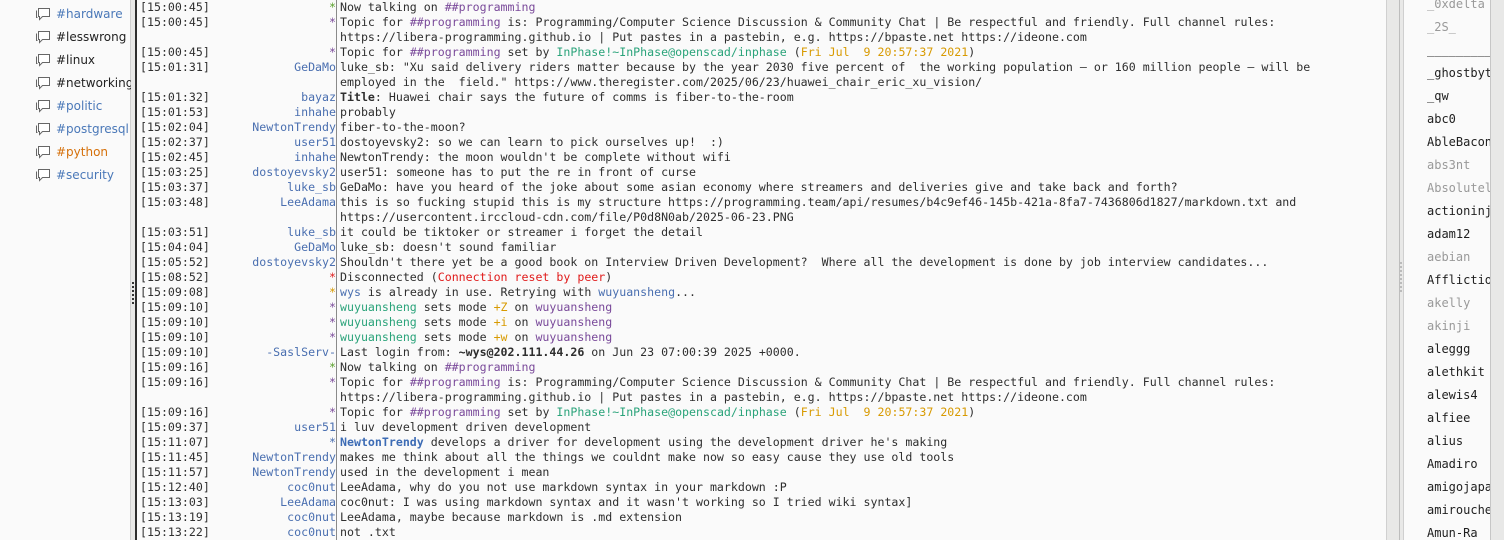  Describe the element at coordinates (528, 412) in the screenshot. I see `message-segment: set by` at that location.